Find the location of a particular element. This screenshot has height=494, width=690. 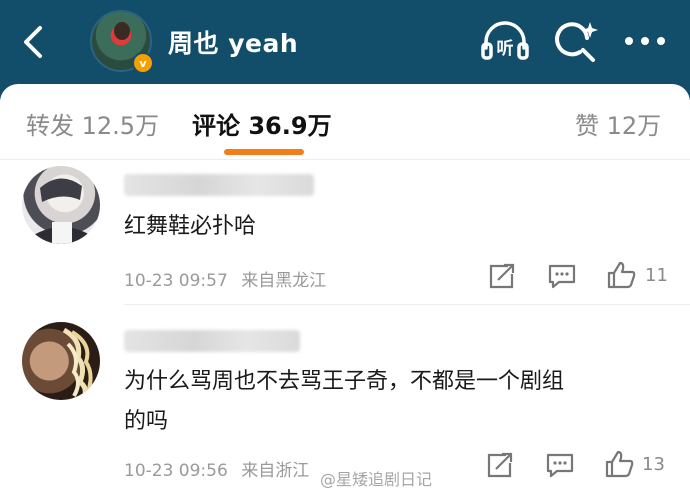

listen-label: 听 is located at coordinates (505, 48).